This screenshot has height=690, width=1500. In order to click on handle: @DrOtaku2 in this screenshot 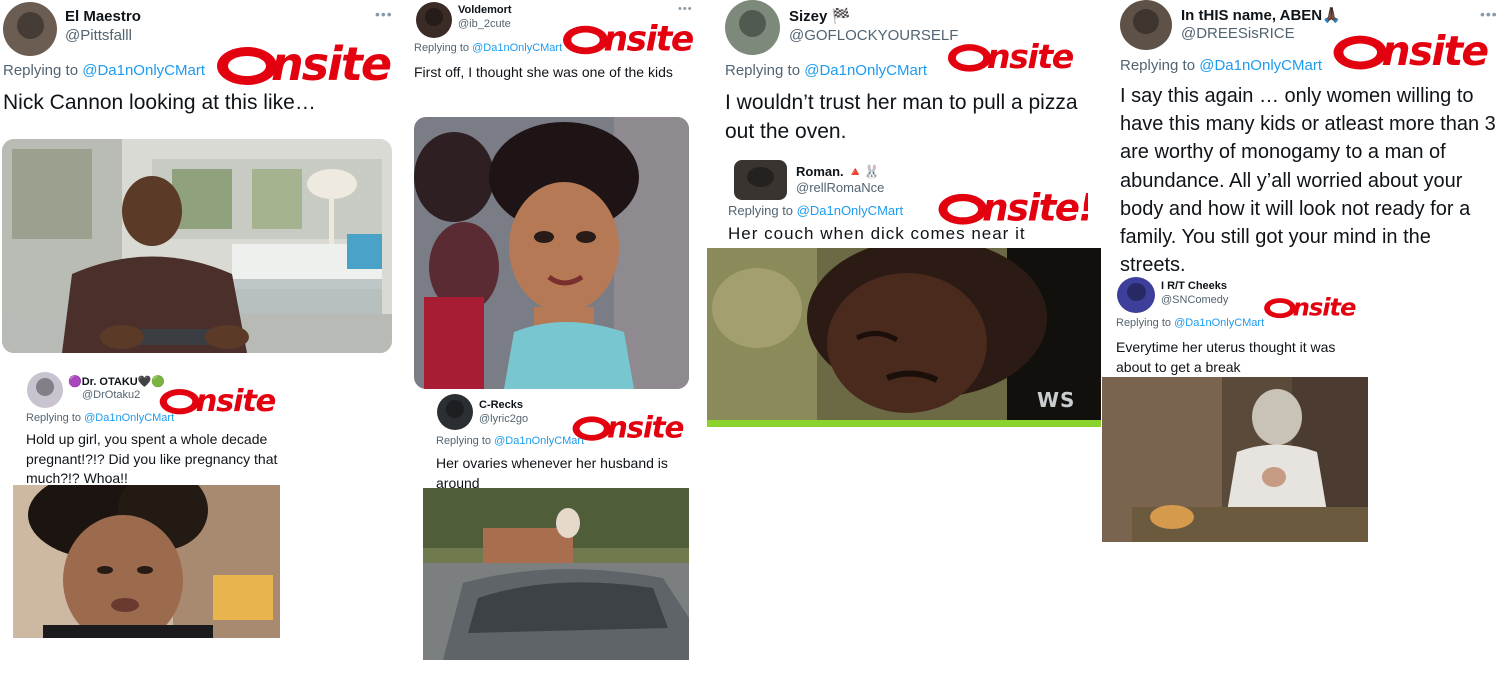, I will do `click(111, 395)`.